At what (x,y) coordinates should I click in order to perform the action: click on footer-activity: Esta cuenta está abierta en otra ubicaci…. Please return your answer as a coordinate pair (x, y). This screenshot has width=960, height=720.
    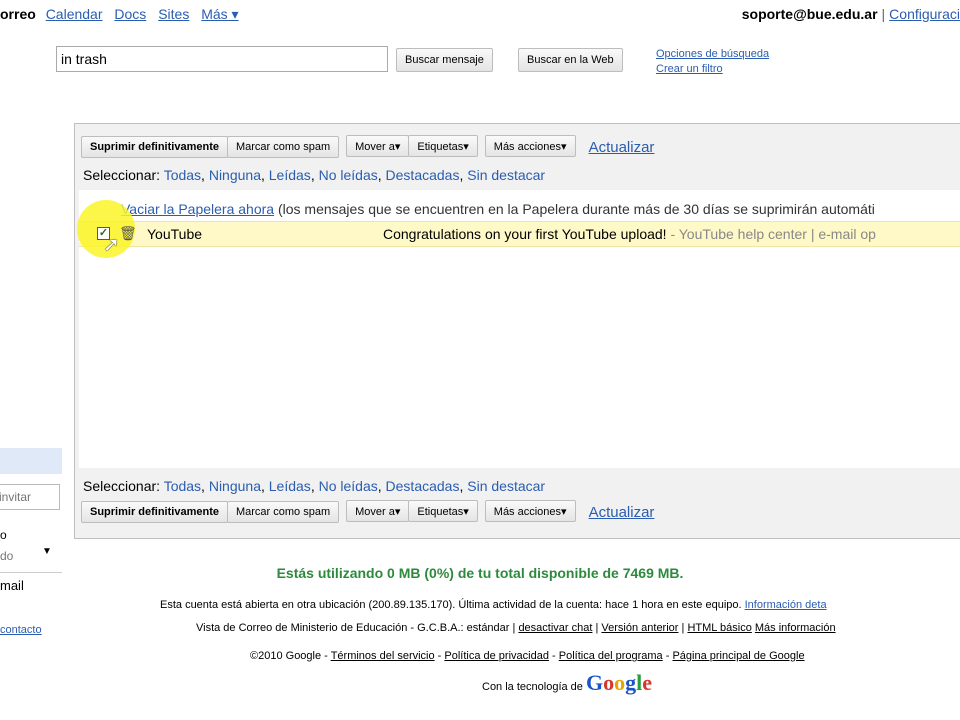
    Looking at the image, I should click on (493, 605).